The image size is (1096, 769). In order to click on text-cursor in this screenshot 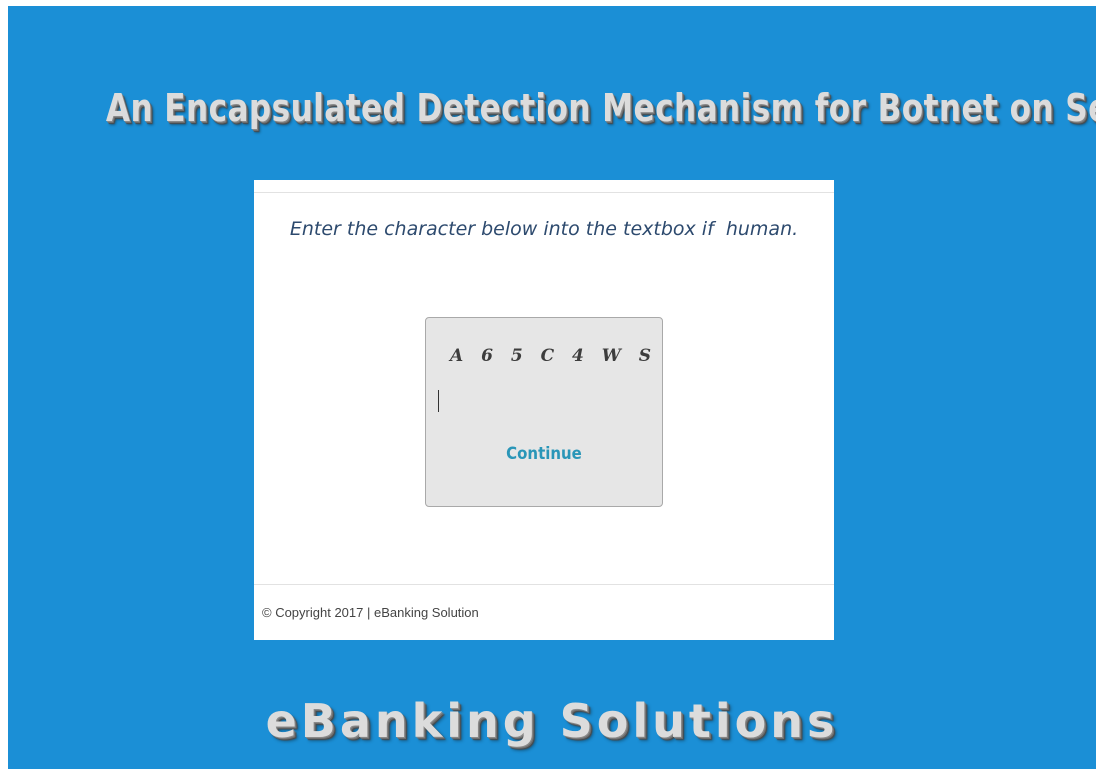, I will do `click(438, 401)`.